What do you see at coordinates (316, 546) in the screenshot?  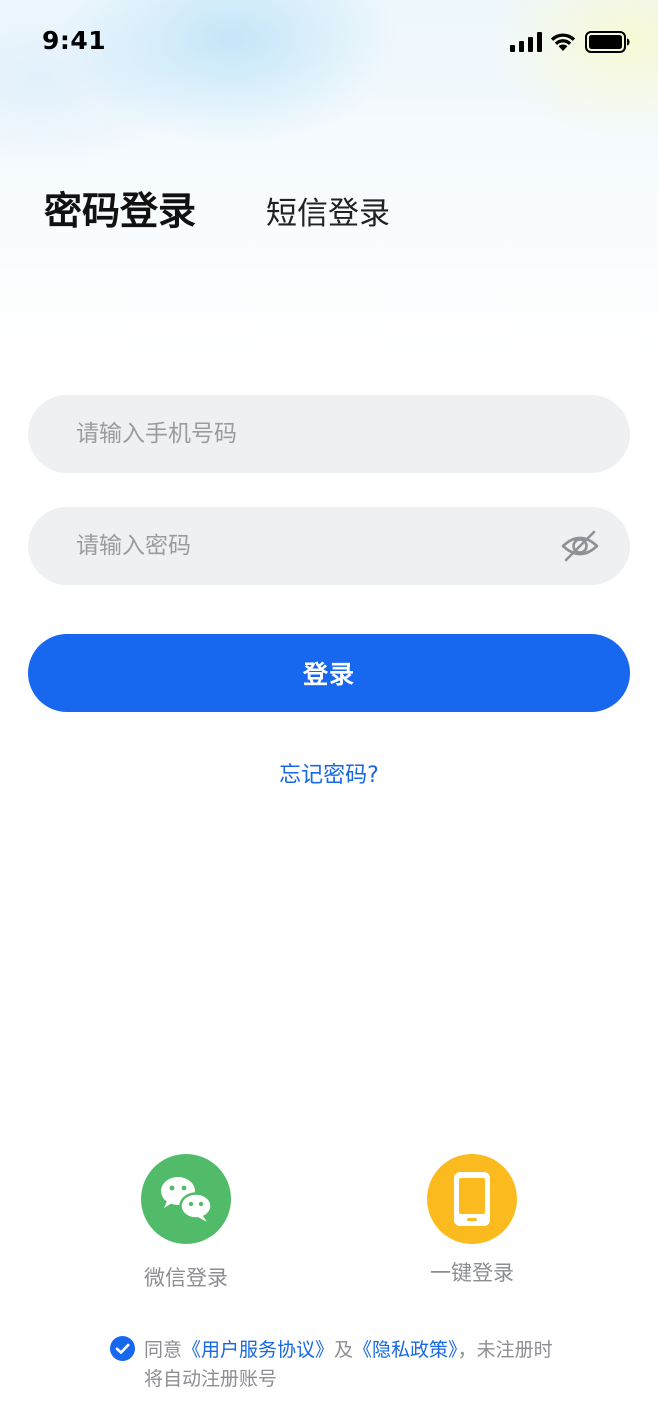 I see `password-input` at bounding box center [316, 546].